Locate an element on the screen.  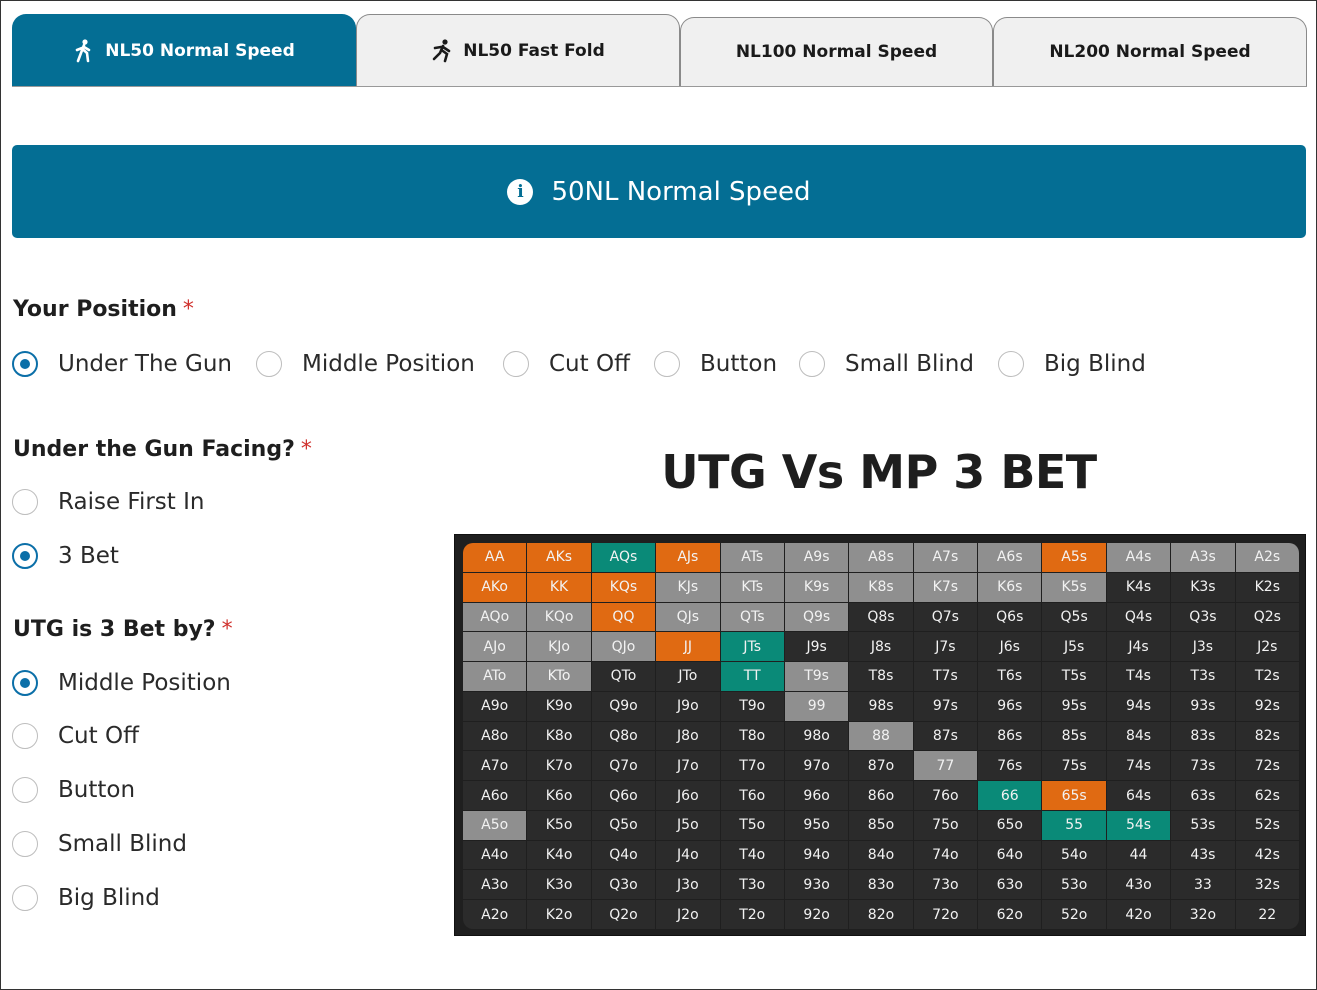
position-radio-bb: Big Blind is located at coordinates (1072, 364).